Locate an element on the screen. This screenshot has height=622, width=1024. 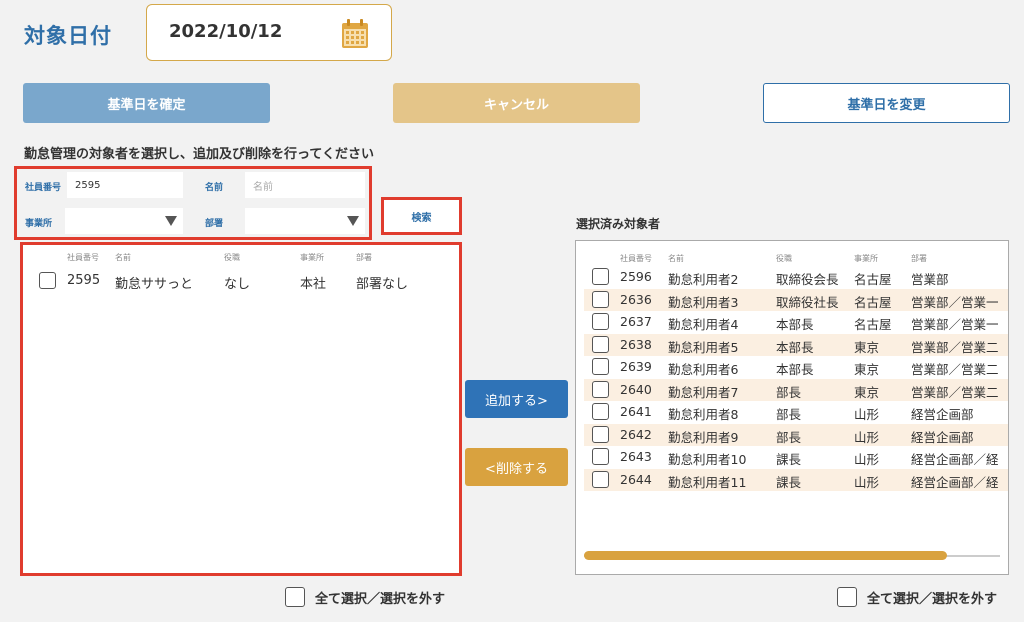
calendar-icon is located at coordinates (355, 34).